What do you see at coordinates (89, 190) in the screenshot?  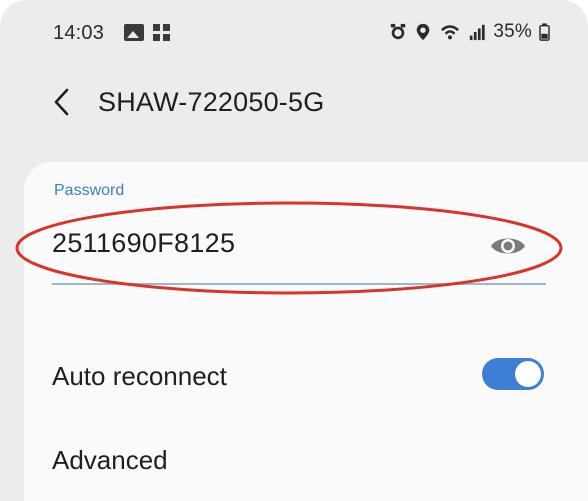 I see `password-label: Password` at bounding box center [89, 190].